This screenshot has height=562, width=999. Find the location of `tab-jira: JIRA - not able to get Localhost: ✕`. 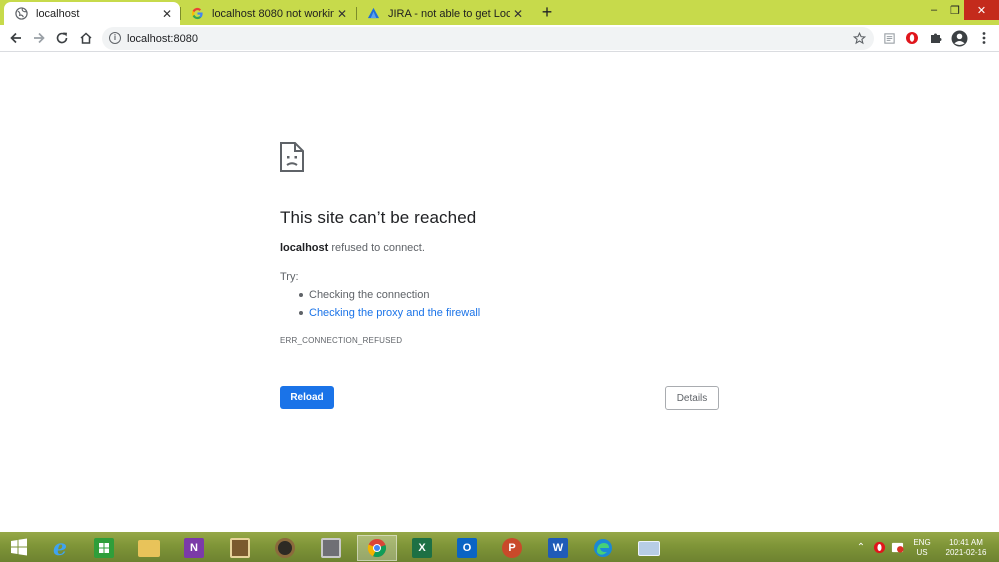

tab-jira: JIRA - not able to get Localhost: ✕ is located at coordinates (443, 13).